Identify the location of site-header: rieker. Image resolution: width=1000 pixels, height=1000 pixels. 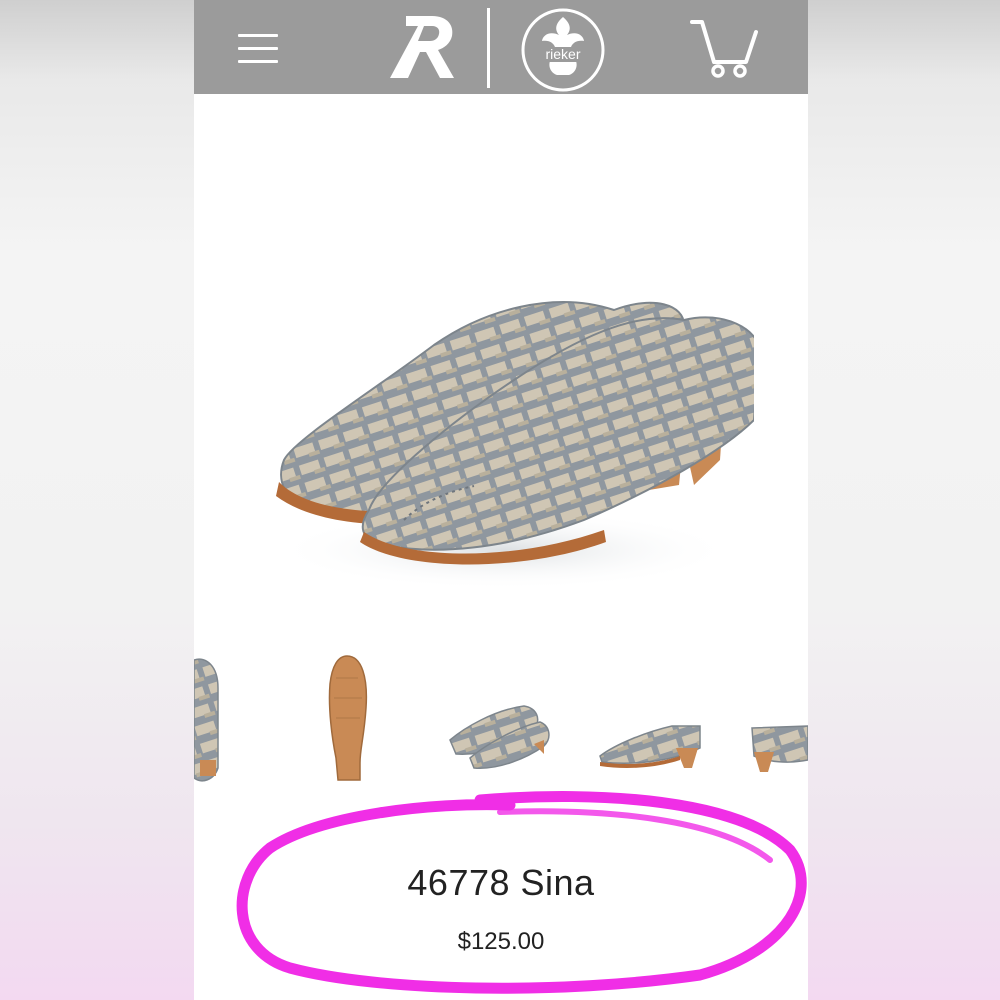
(501, 47).